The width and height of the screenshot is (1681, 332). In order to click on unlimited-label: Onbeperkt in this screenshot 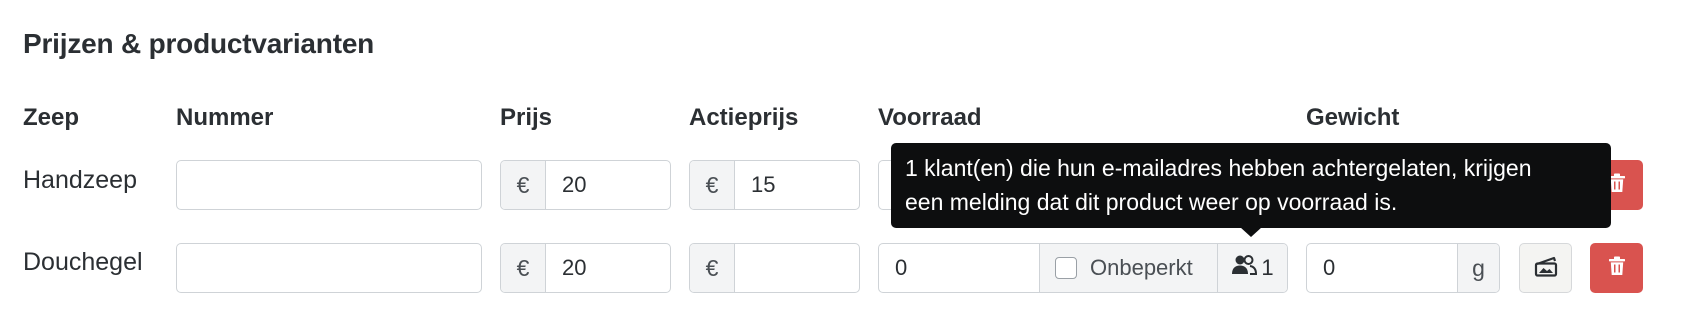, I will do `click(1141, 267)`.